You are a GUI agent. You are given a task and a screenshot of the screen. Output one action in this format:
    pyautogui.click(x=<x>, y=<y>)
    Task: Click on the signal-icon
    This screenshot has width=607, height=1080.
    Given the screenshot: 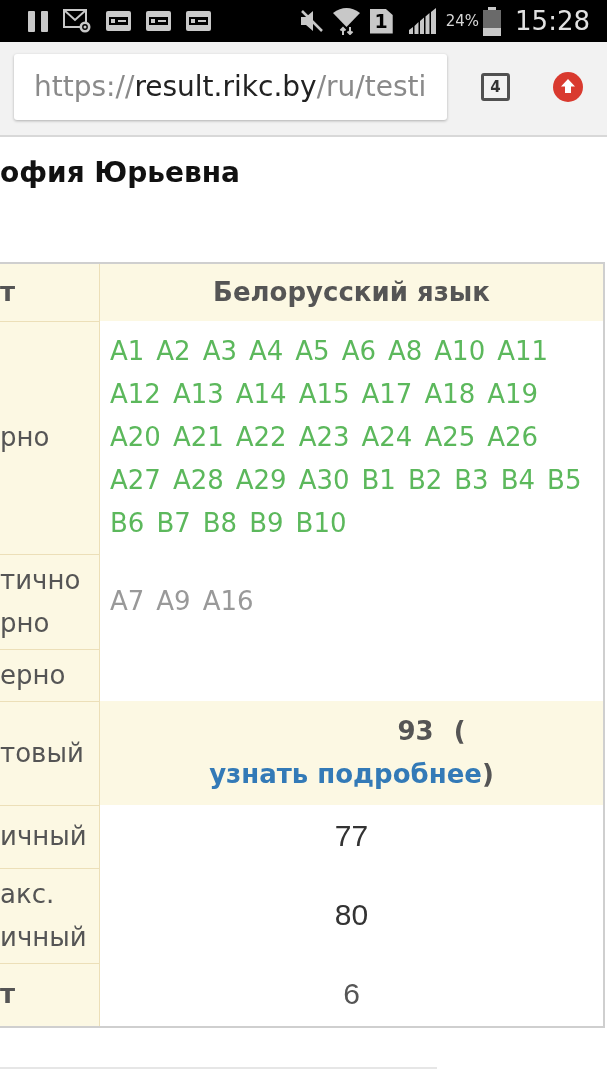 What is the action you would take?
    pyautogui.click(x=422, y=21)
    